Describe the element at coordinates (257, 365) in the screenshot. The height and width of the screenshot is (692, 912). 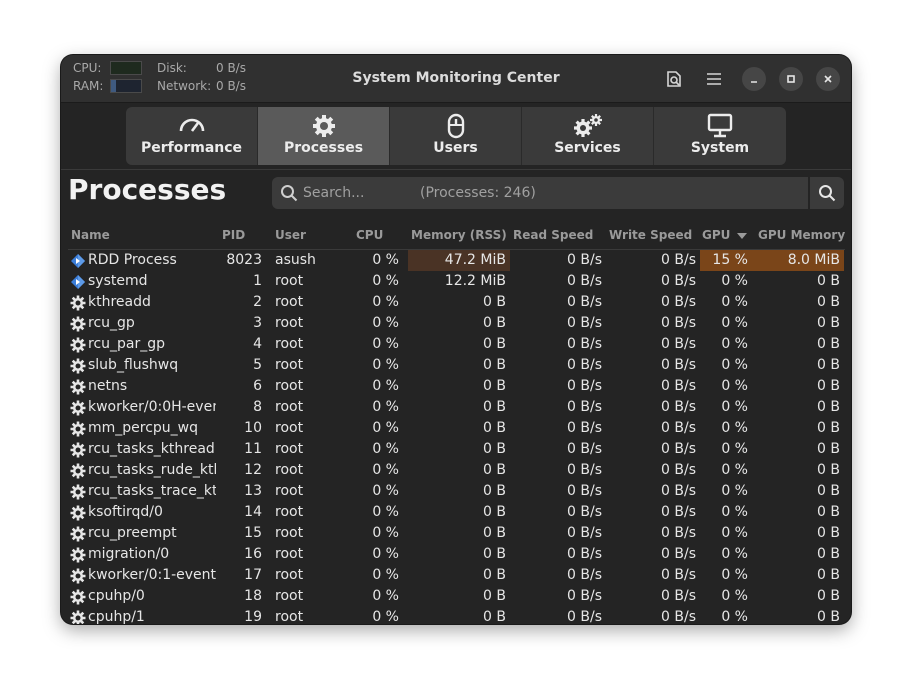
I see `process-pid: 5` at that location.